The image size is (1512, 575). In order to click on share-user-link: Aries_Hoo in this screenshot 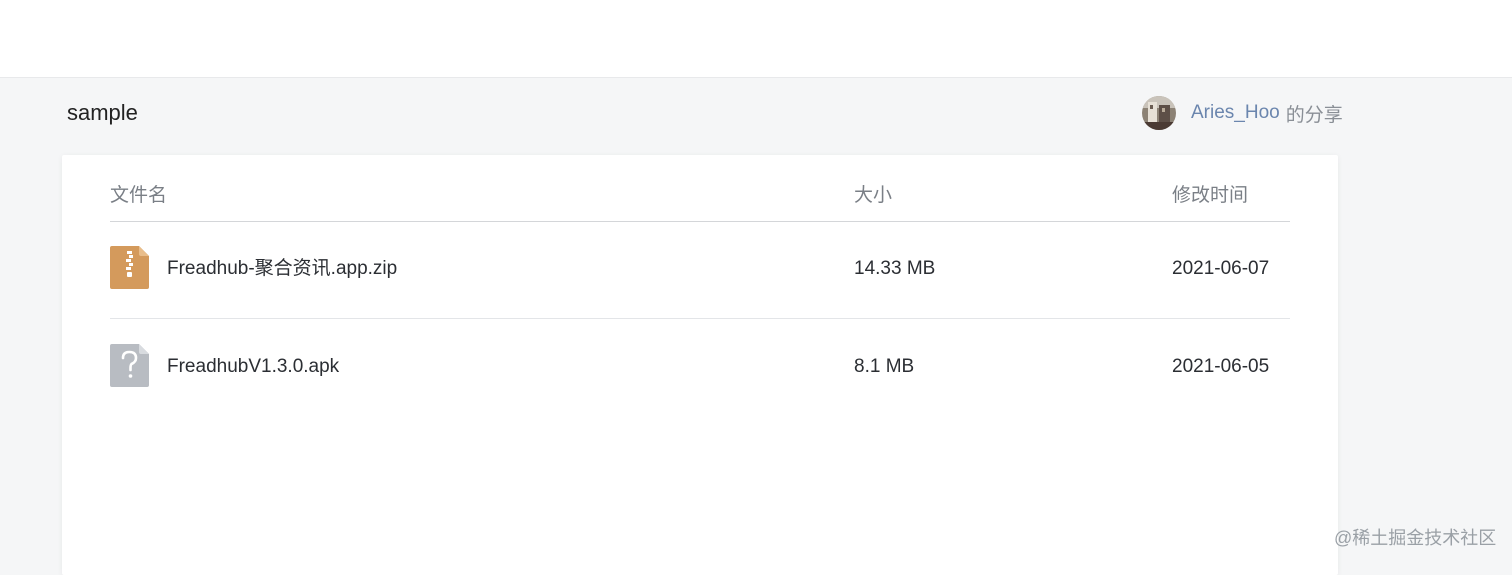, I will do `click(1235, 113)`.